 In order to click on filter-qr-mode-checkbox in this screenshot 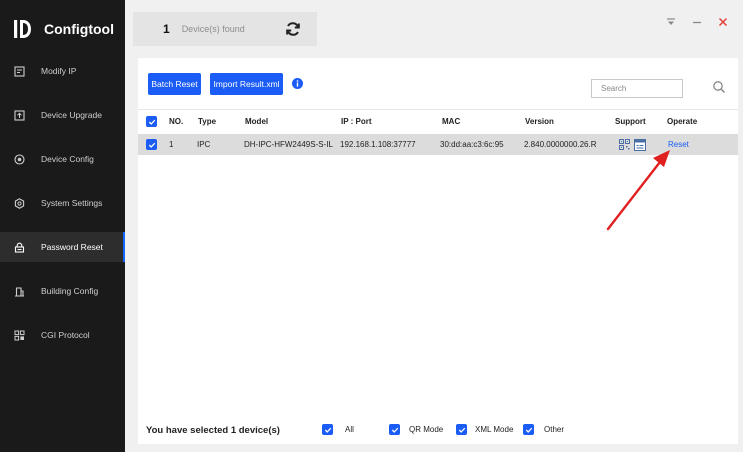, I will do `click(394, 429)`.